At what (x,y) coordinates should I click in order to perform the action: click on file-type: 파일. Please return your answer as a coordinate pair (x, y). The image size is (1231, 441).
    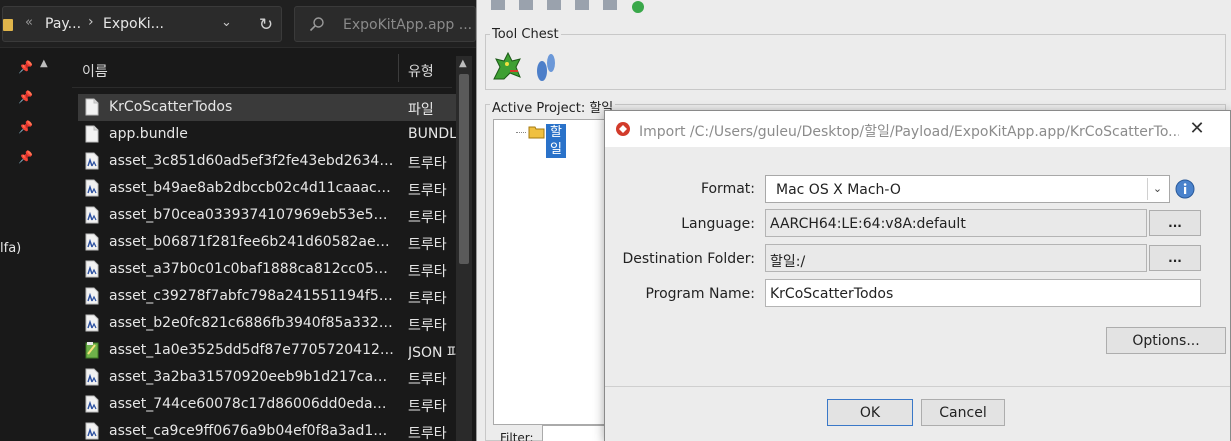
    Looking at the image, I should click on (421, 110).